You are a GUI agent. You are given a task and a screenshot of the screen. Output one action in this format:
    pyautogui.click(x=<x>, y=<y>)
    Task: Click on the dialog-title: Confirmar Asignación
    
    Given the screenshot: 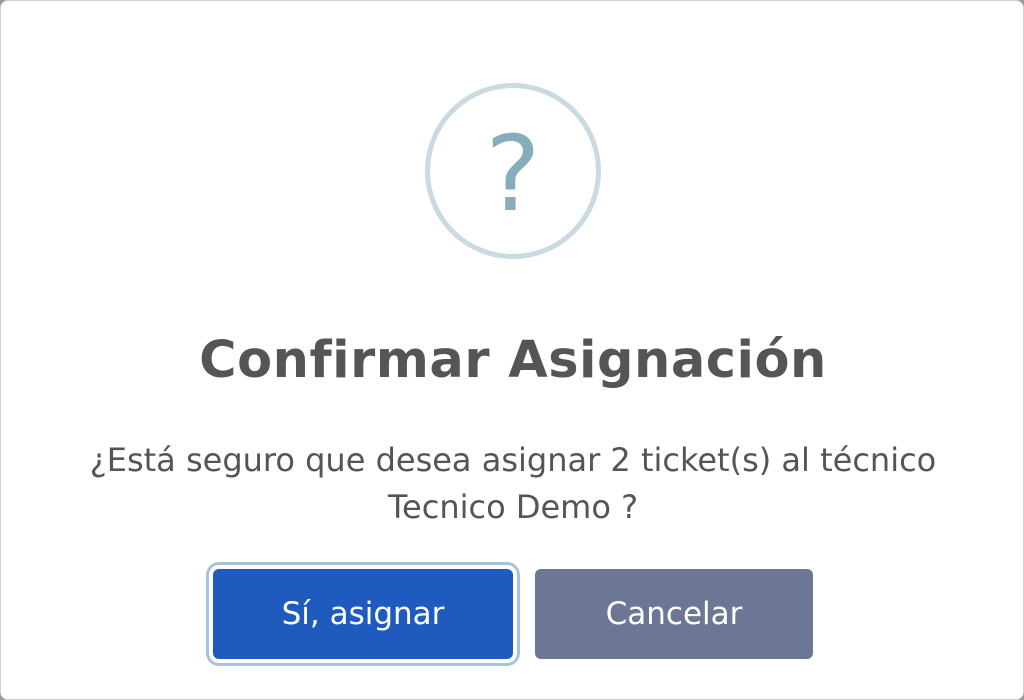 What is the action you would take?
    pyautogui.click(x=513, y=360)
    